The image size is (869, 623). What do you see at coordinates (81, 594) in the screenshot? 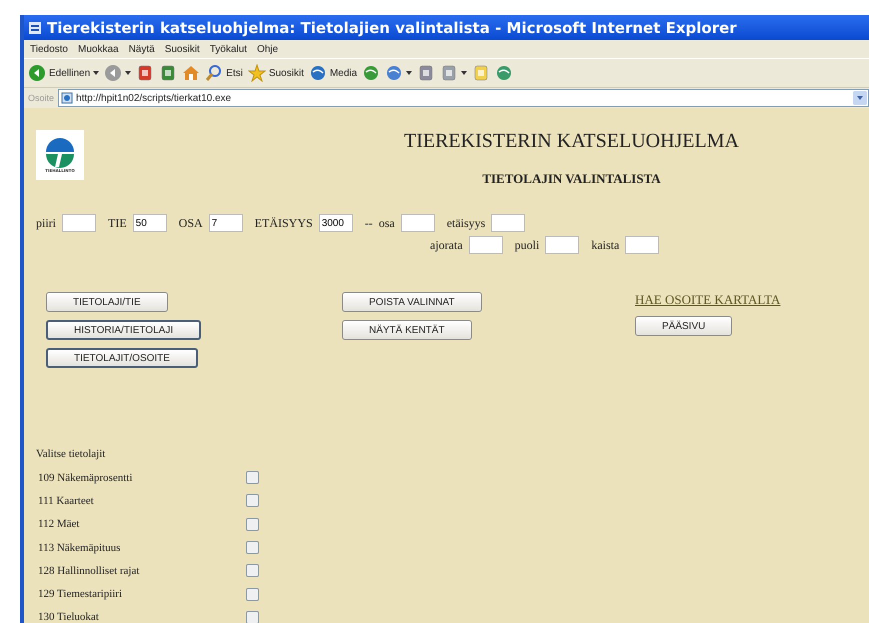
I see `data-type-label: 129 Tiemestaripiiri` at bounding box center [81, 594].